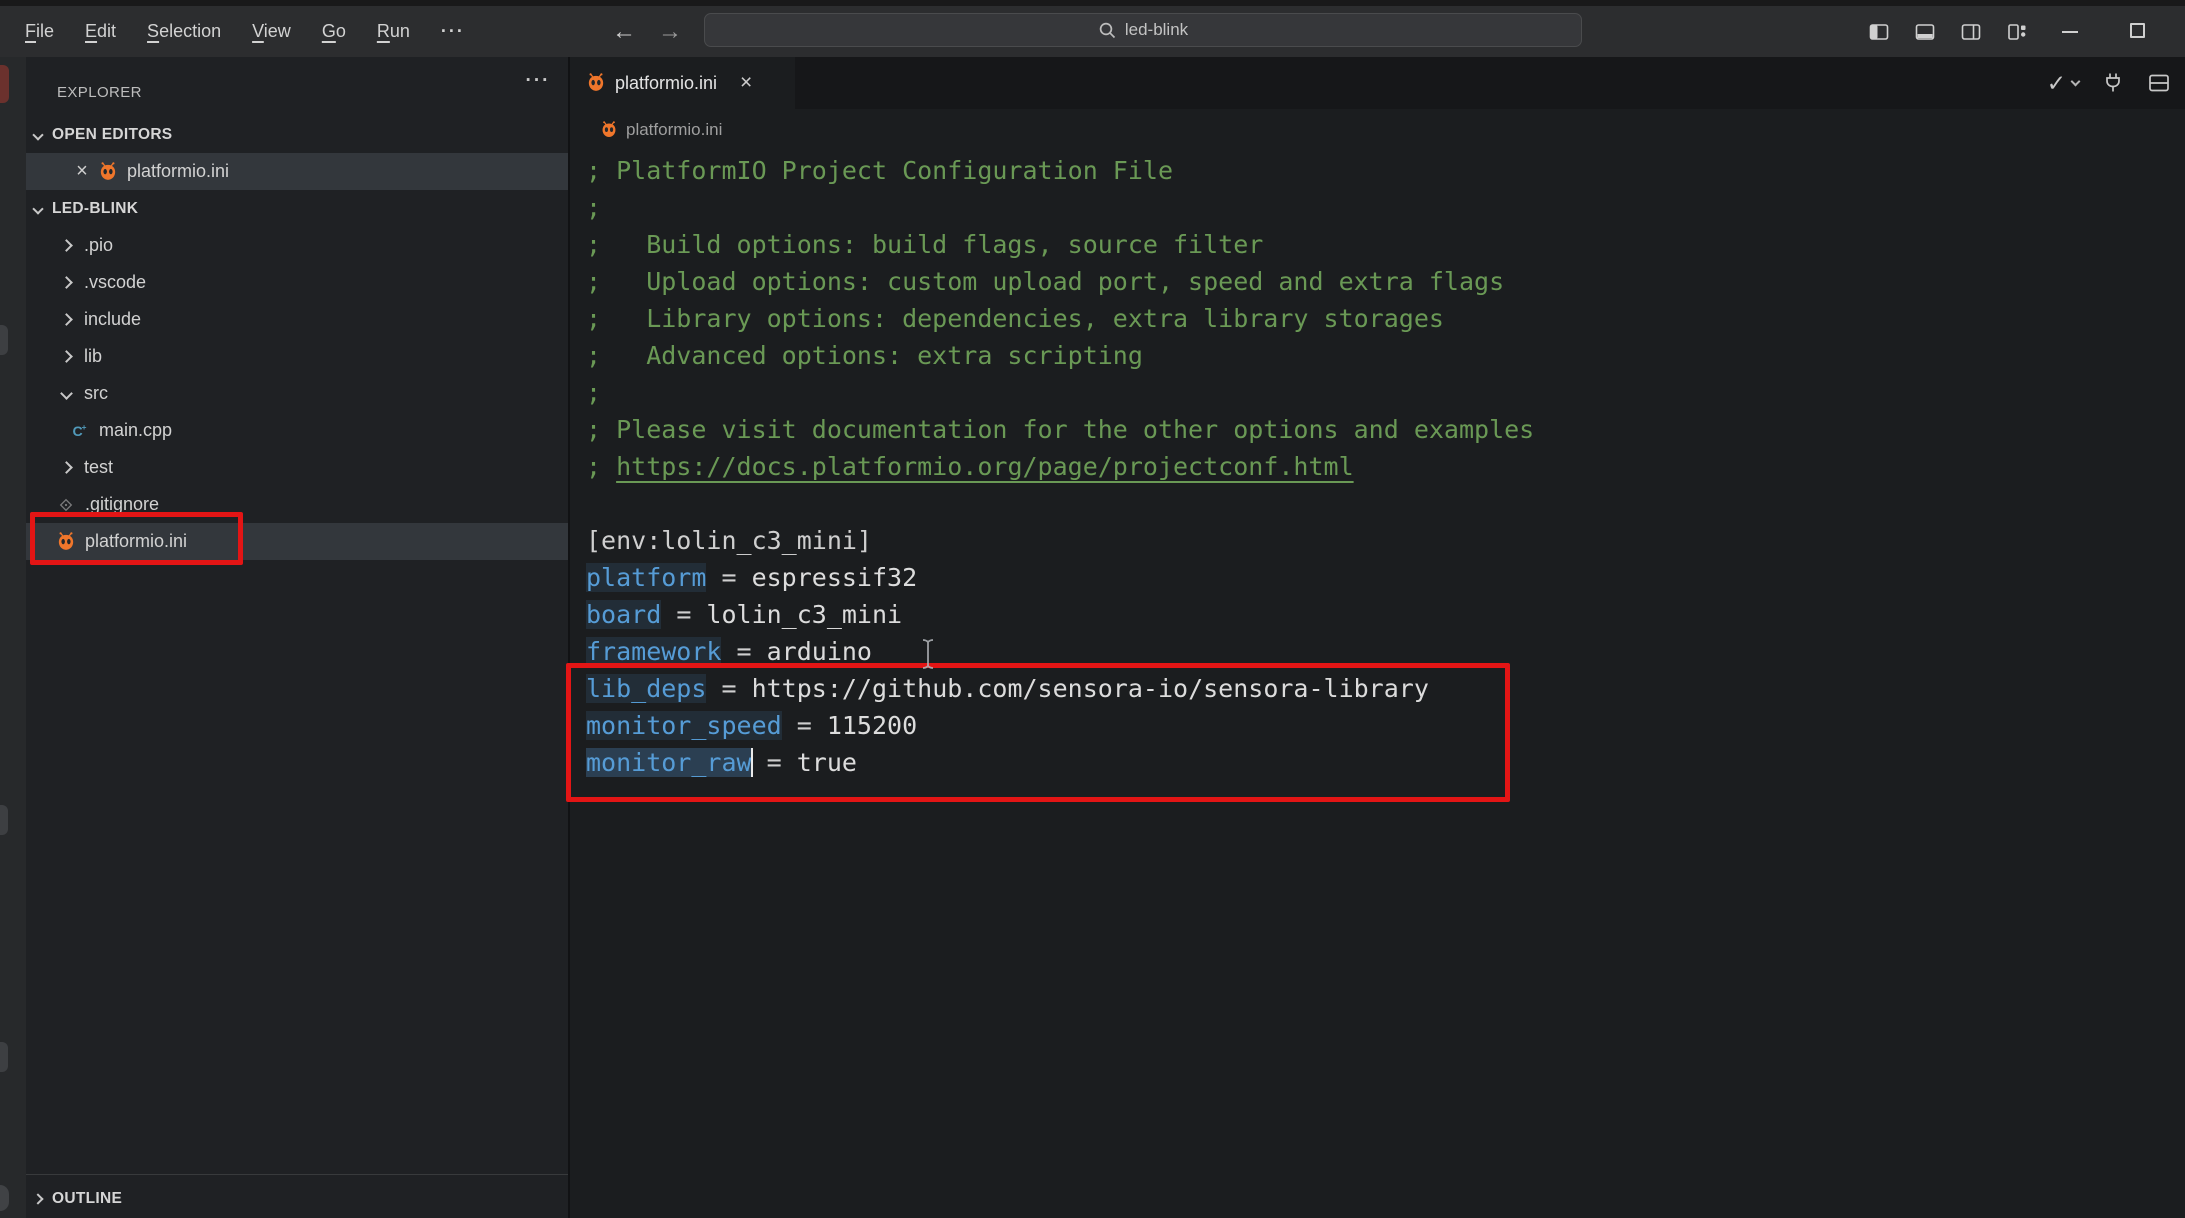 This screenshot has height=1218, width=2185. What do you see at coordinates (819, 651) in the screenshot?
I see `code-token: arduino` at bounding box center [819, 651].